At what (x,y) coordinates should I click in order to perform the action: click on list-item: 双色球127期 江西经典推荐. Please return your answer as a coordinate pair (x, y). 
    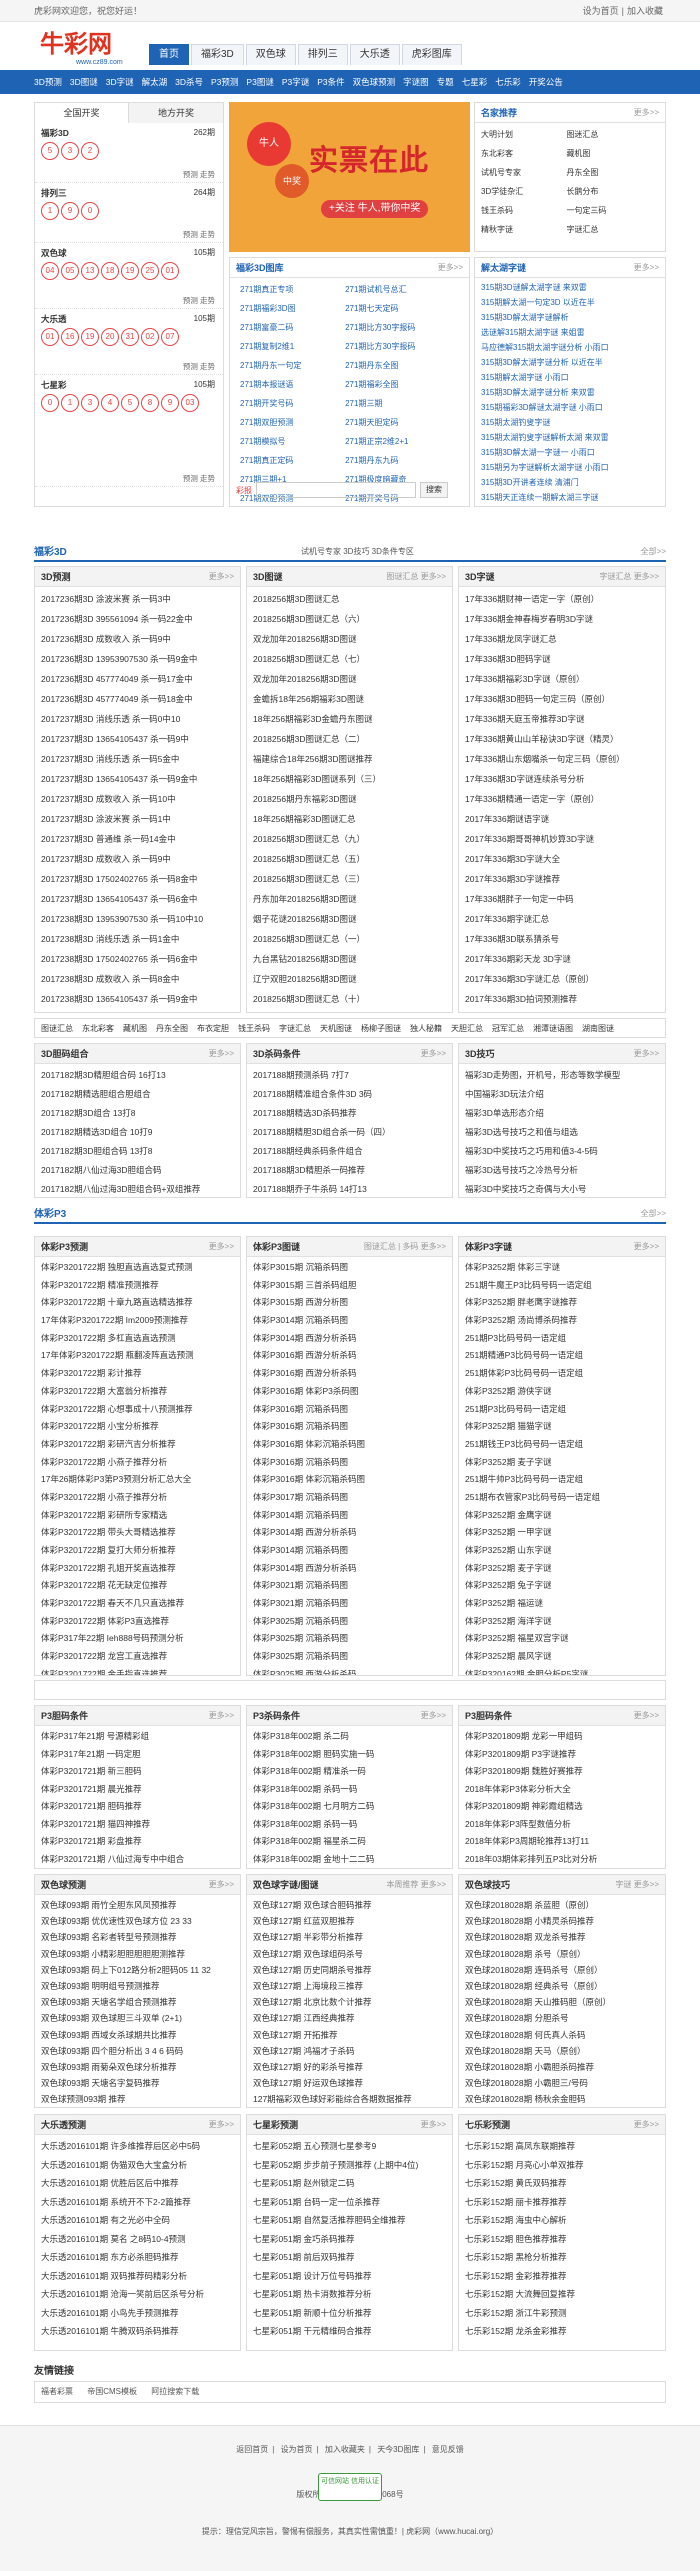
    Looking at the image, I should click on (349, 2018).